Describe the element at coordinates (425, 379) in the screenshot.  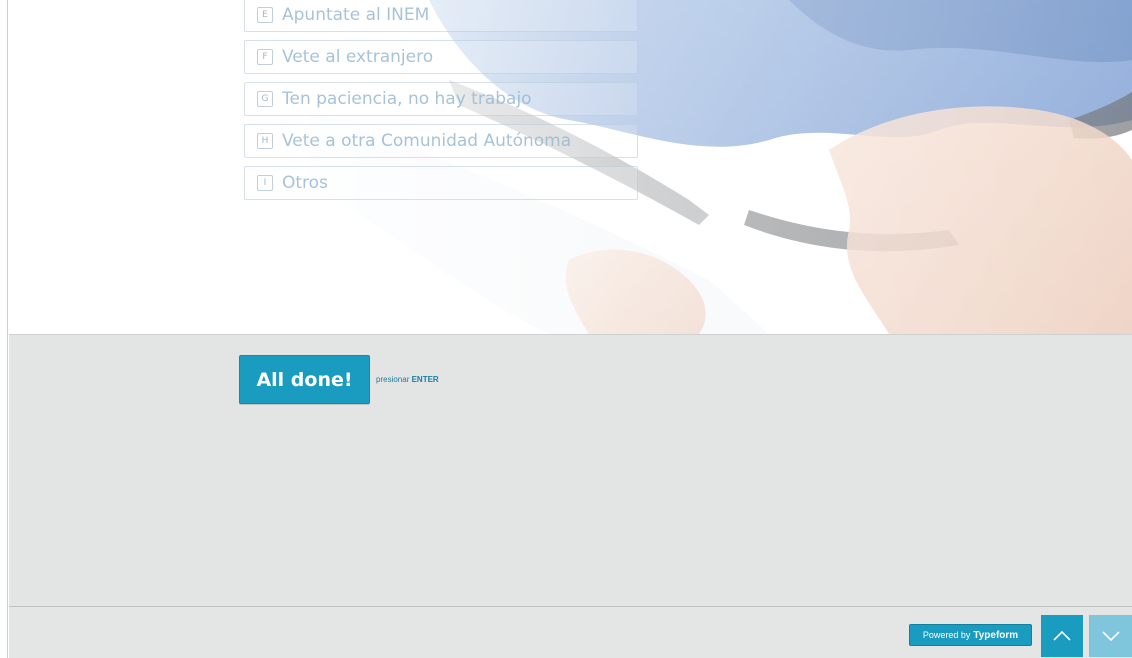
I see `enter-hint-key: ENTER` at that location.